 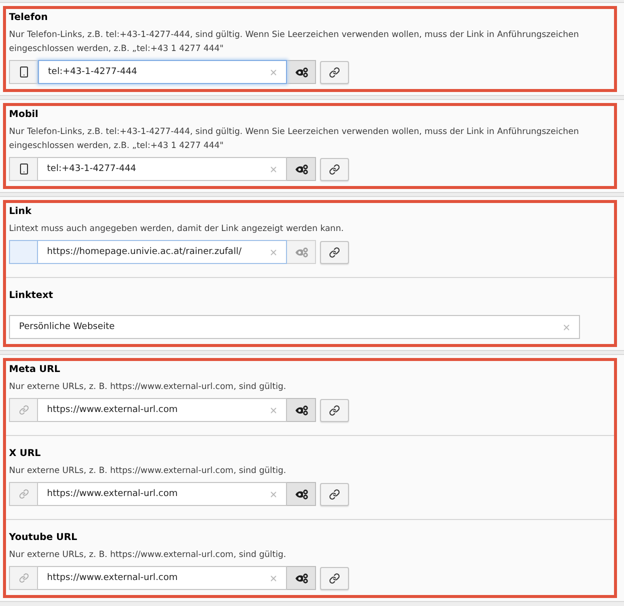 I want to click on input-addon, so click(x=23, y=252).